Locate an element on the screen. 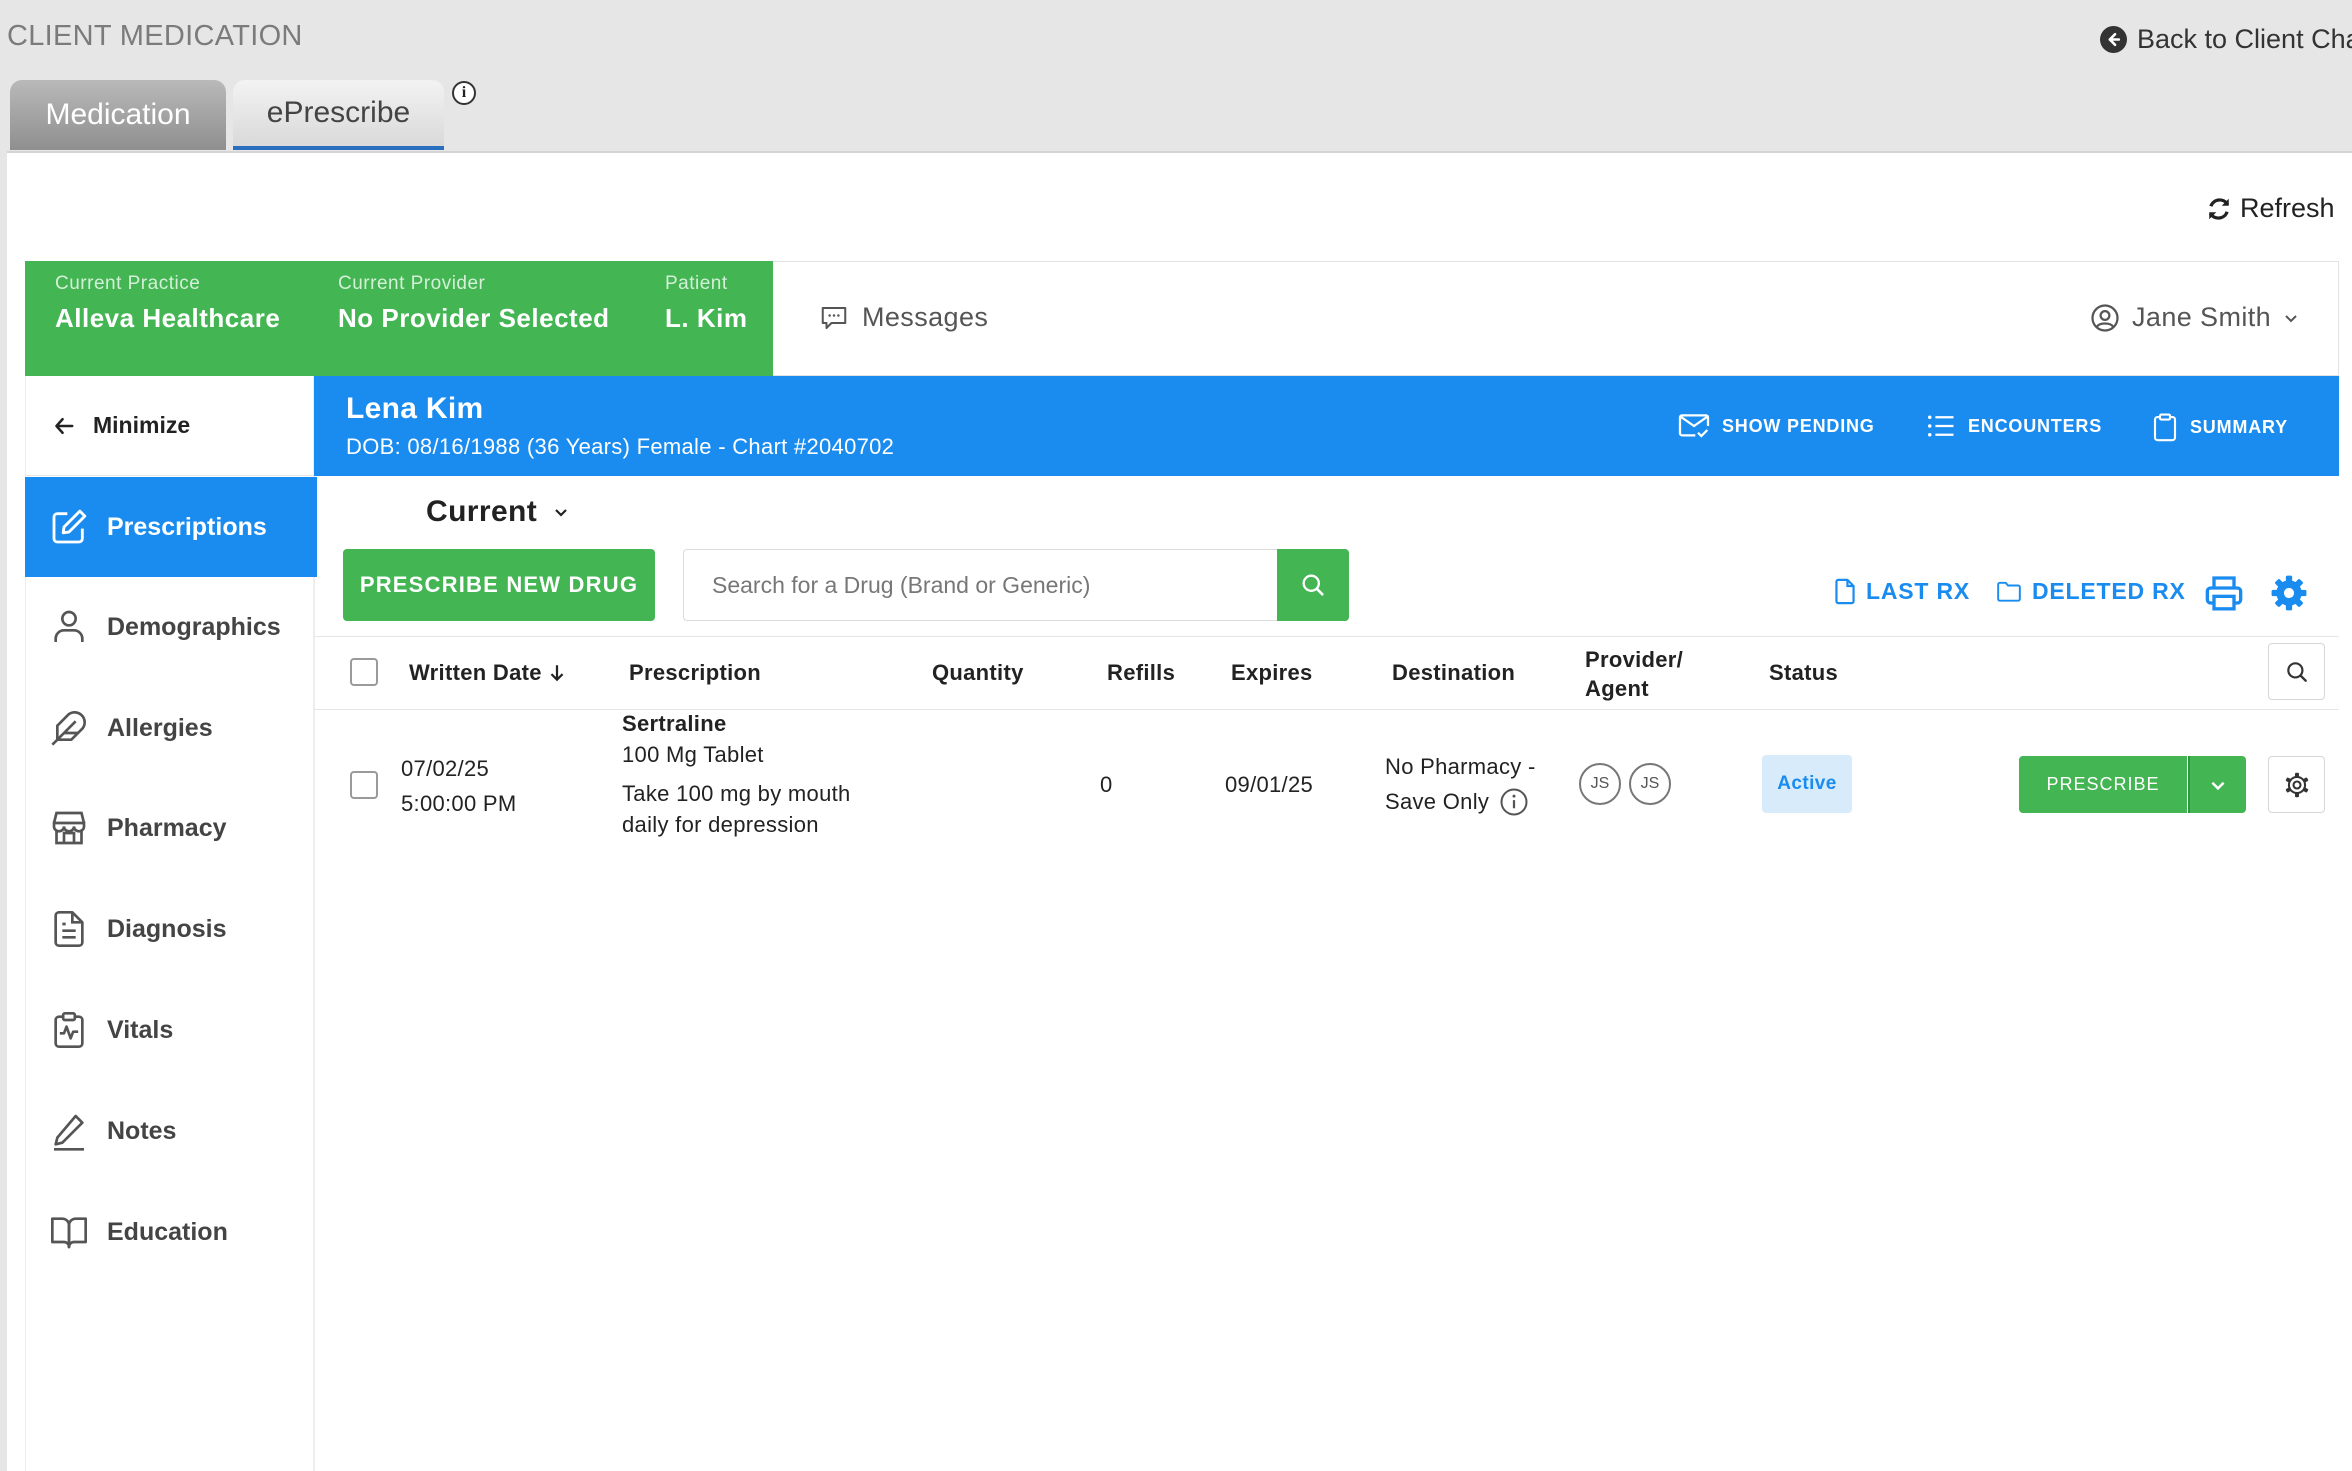  minimize-label: Minimize is located at coordinates (142, 425).